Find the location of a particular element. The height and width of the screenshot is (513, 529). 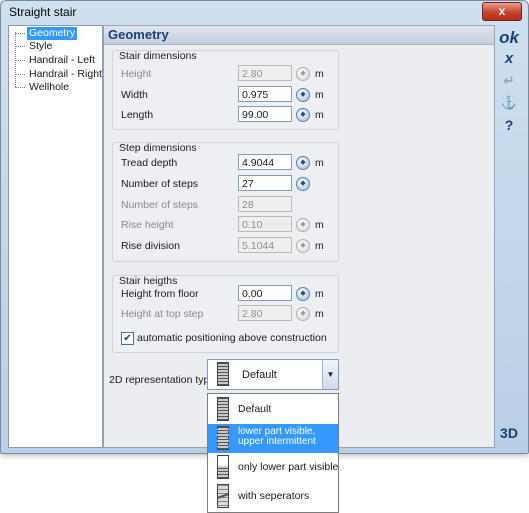

representation-selected-value: Default is located at coordinates (259, 375).